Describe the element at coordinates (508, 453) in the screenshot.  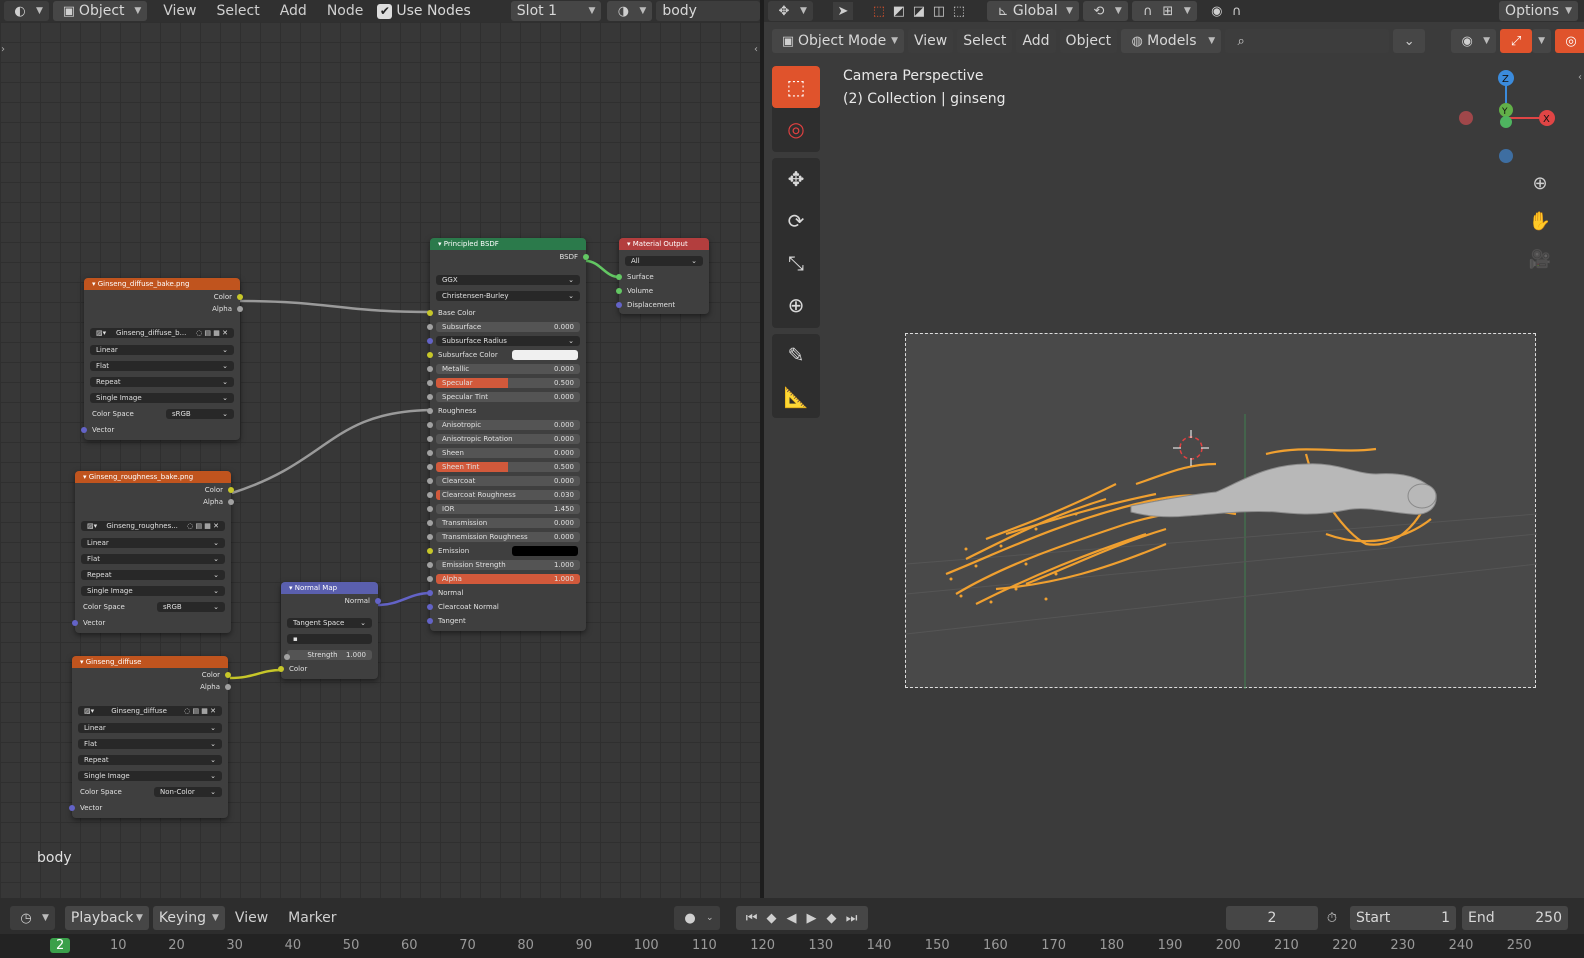
I see `input-slider: Sheen 0.000` at that location.